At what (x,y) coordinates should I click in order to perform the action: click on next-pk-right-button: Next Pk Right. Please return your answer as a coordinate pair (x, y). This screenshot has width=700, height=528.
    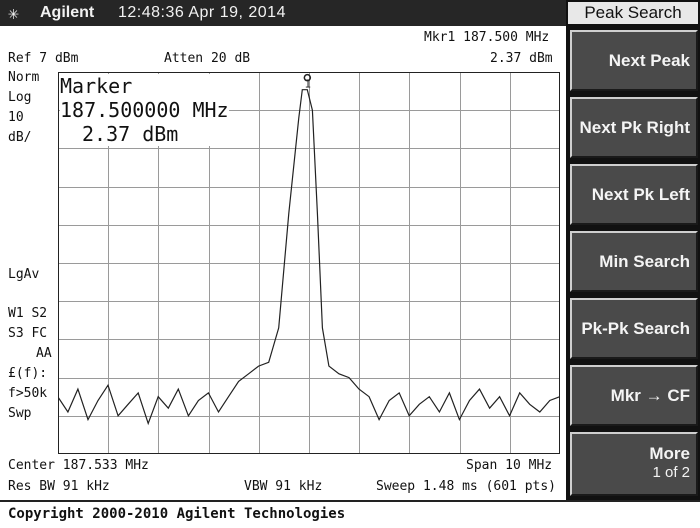
    Looking at the image, I should click on (634, 127).